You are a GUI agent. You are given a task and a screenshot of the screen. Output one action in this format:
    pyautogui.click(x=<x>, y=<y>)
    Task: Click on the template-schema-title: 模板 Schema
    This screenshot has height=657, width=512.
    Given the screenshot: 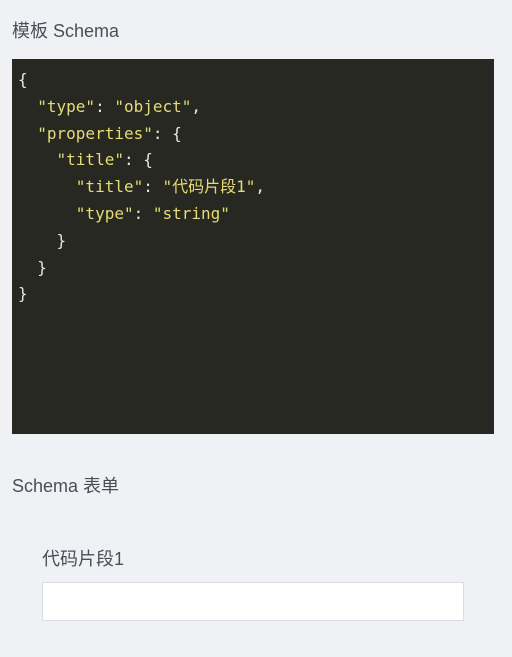 What is the action you would take?
    pyautogui.click(x=66, y=31)
    